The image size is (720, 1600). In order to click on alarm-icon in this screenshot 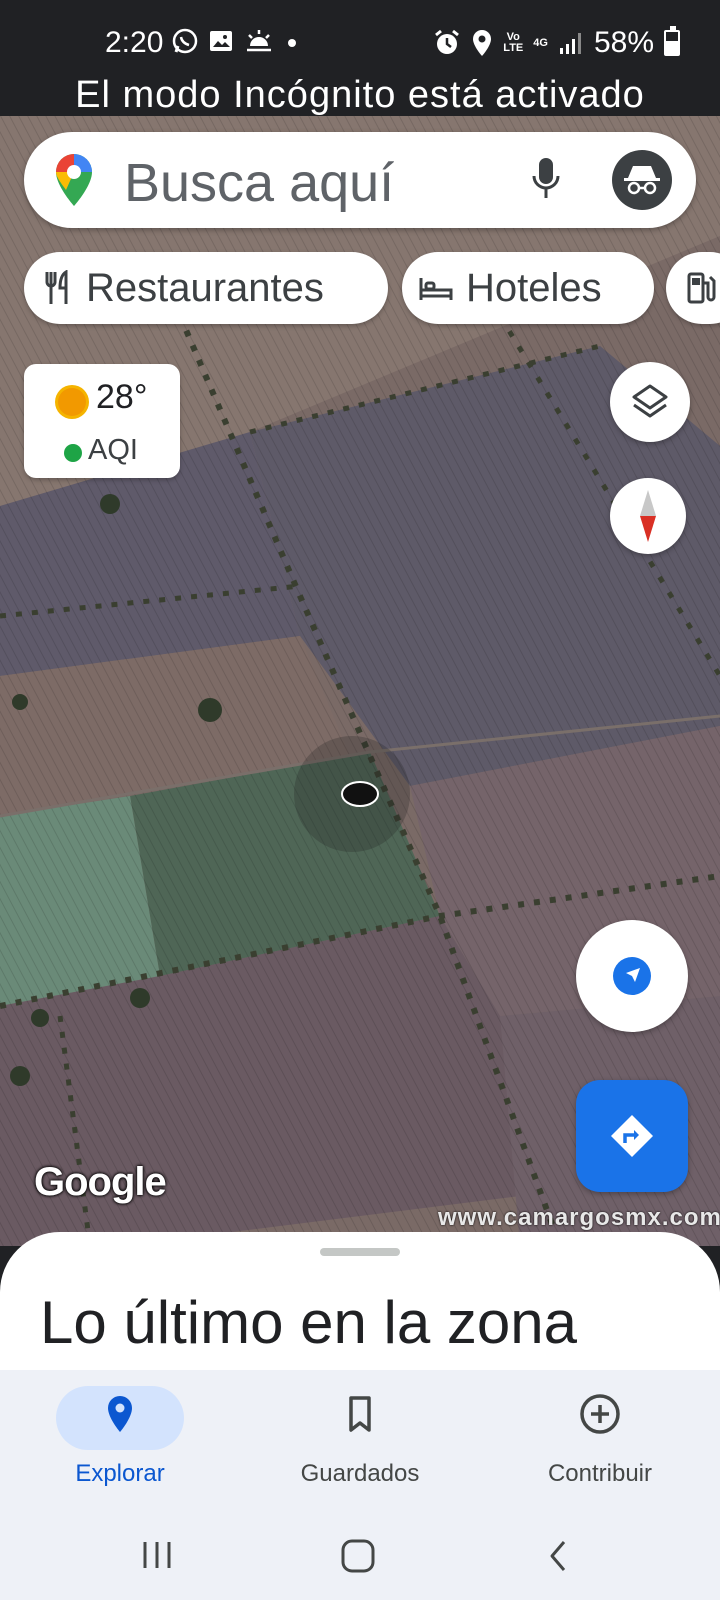, I will do `click(447, 41)`.